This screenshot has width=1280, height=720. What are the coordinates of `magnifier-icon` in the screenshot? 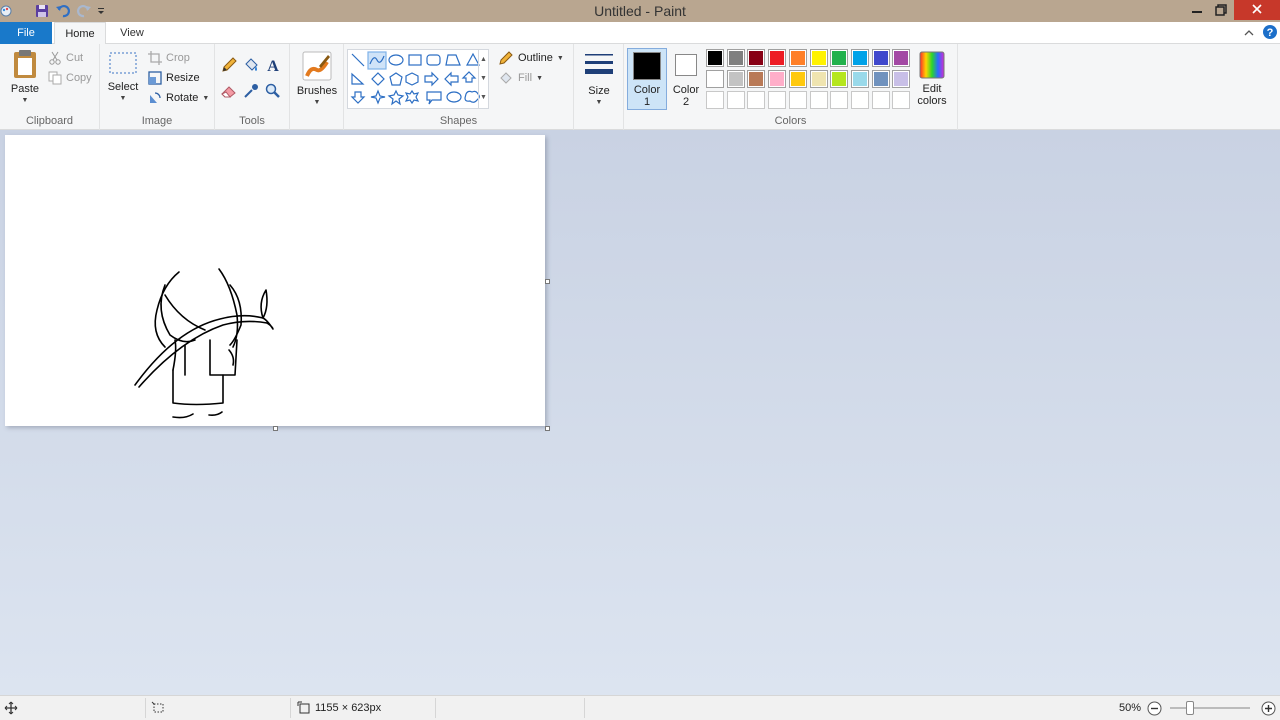 It's located at (273, 92).